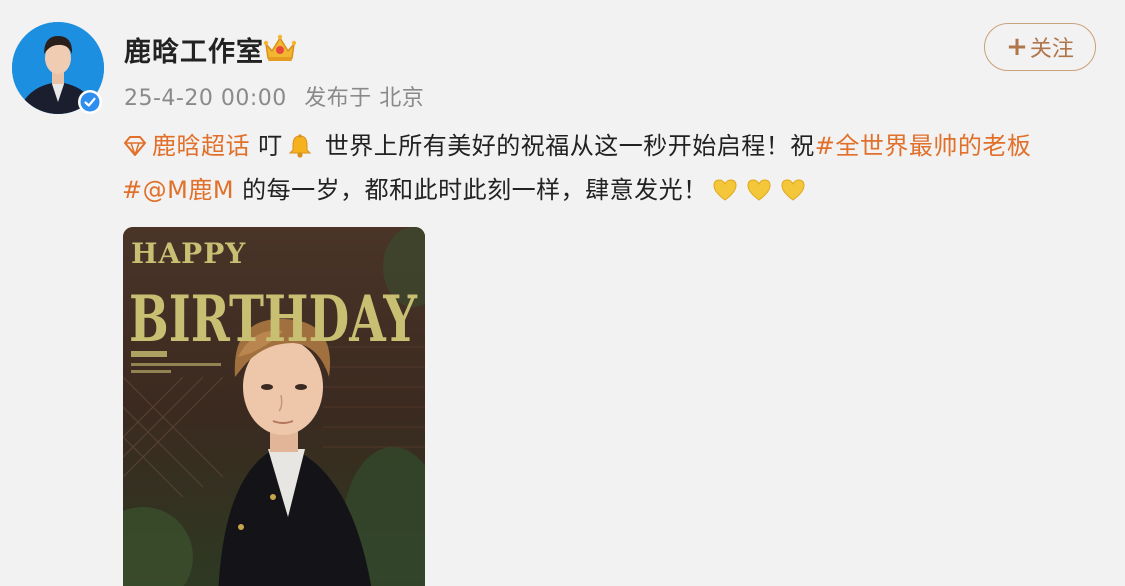  What do you see at coordinates (266, 146) in the screenshot?
I see `post-text-1: 叮` at bounding box center [266, 146].